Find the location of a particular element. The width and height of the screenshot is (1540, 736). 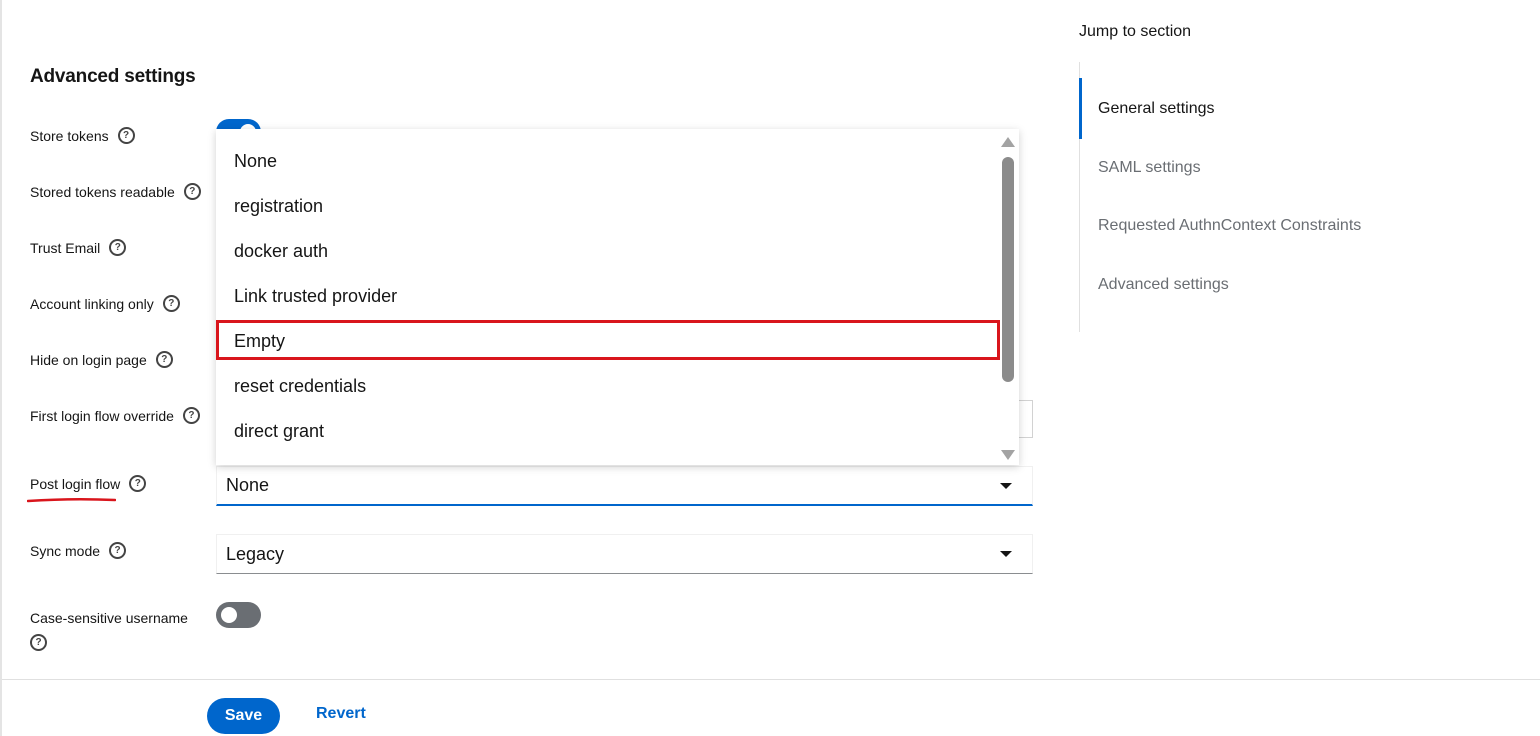

scrollbar-thumb is located at coordinates (1008, 269).